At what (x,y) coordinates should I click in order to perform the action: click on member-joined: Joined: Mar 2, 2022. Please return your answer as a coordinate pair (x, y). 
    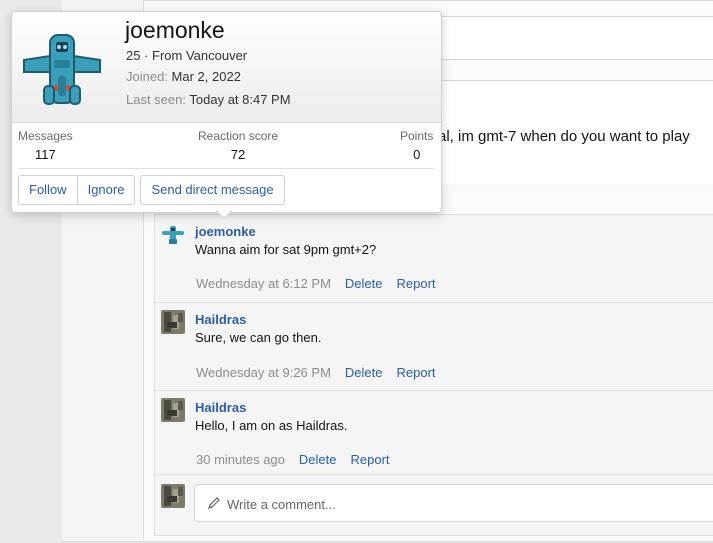
    Looking at the image, I should click on (183, 76).